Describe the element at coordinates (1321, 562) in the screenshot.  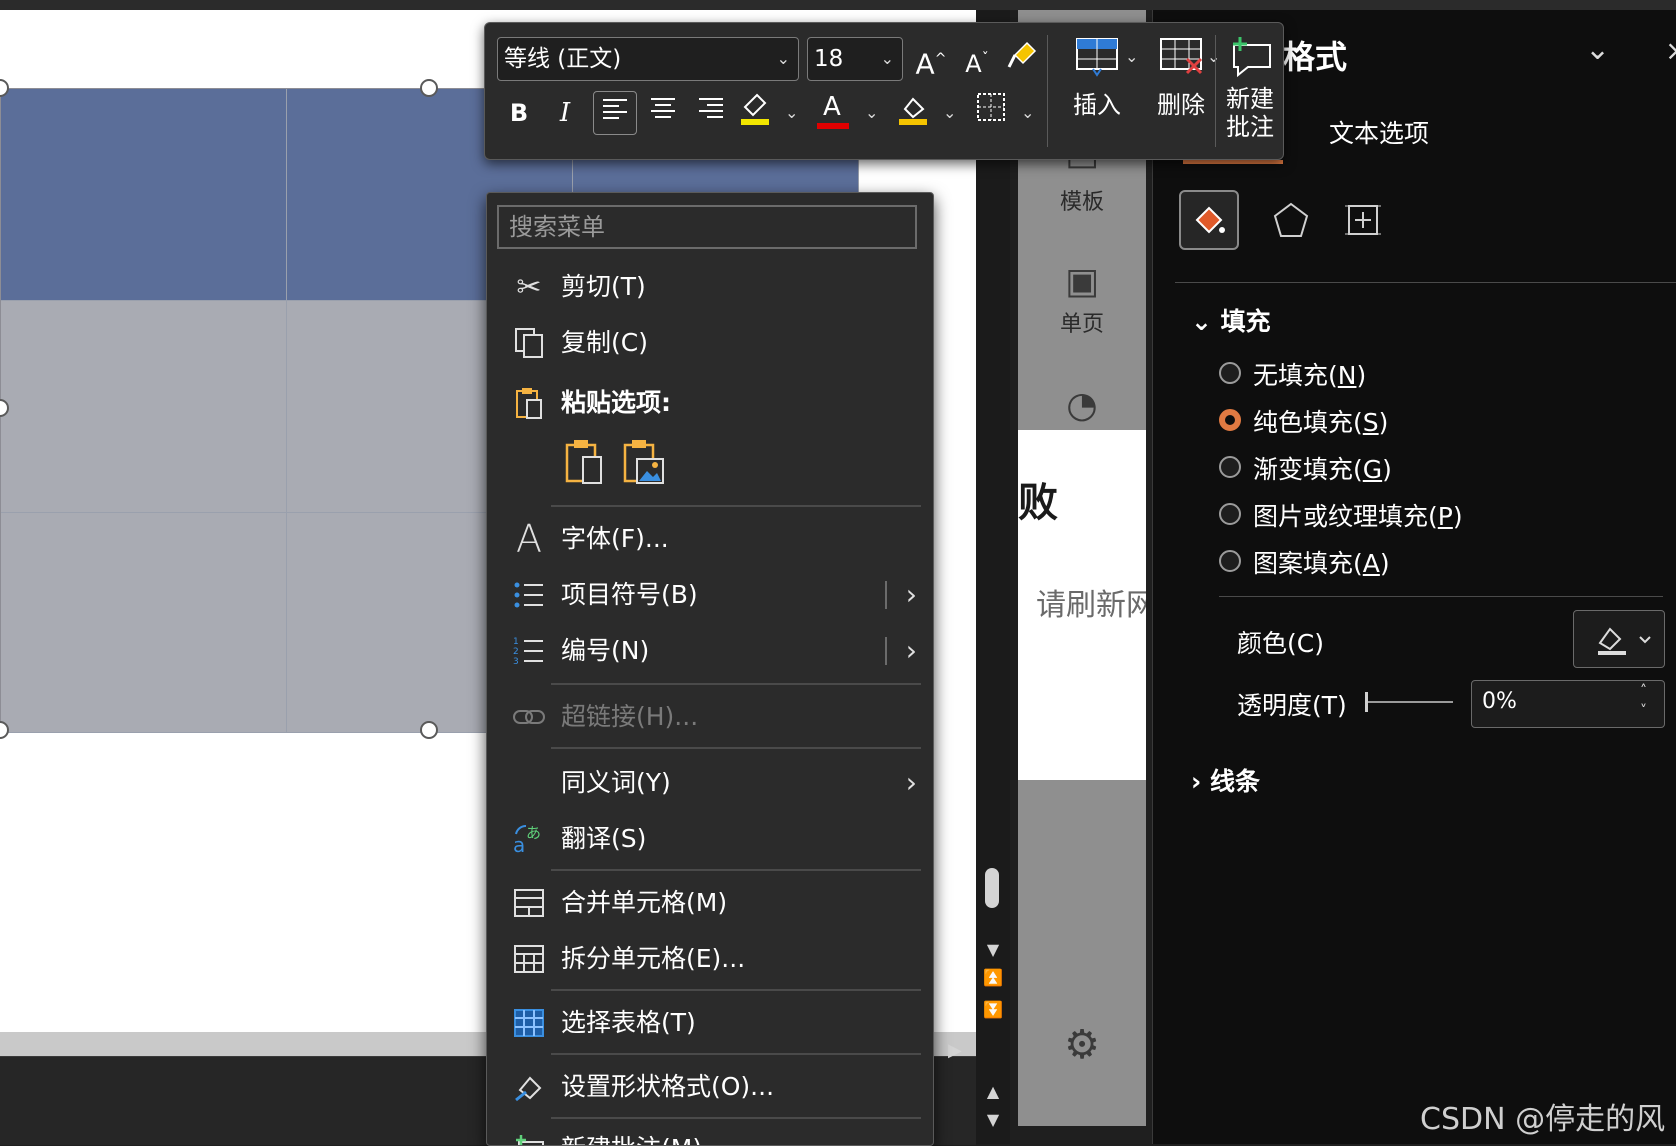
I see `pattern-fill-label: 图案填充(A)` at that location.